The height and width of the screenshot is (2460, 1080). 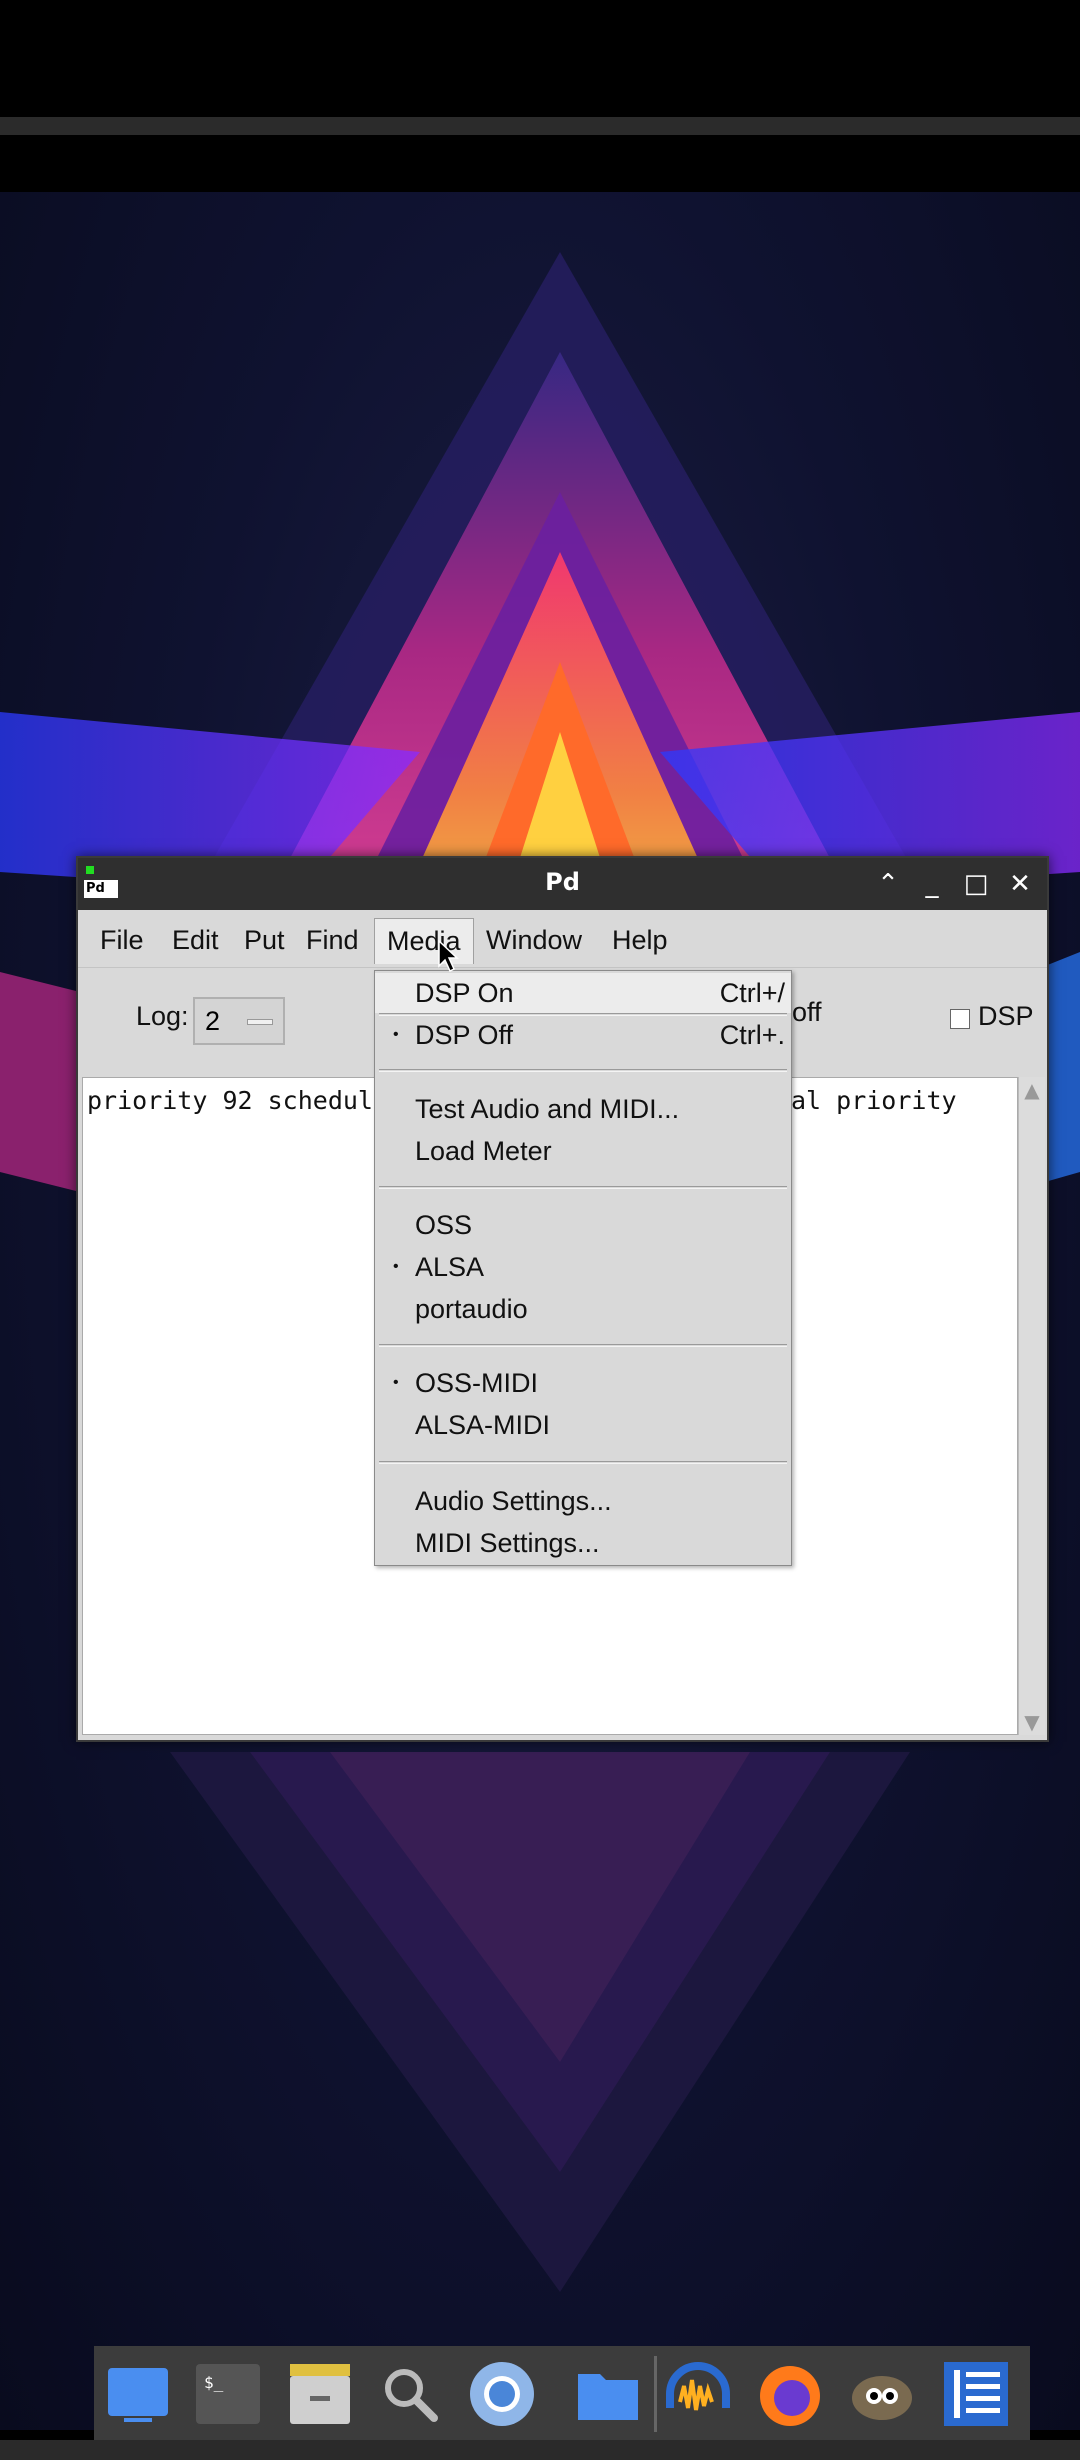 I want to click on audacity-icon, so click(x=698, y=2394).